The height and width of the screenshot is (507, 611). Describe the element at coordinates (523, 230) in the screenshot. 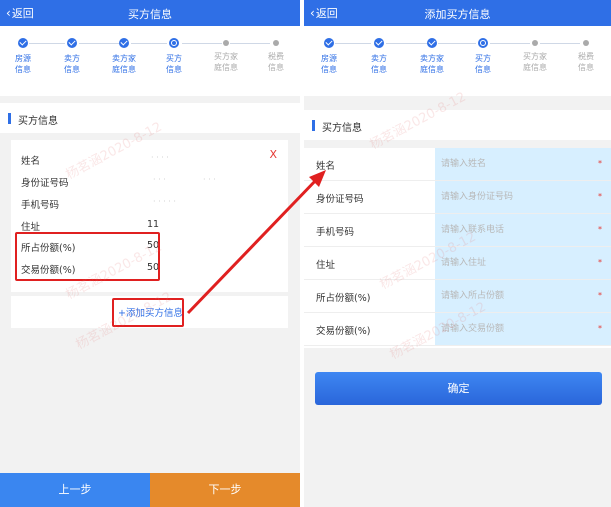

I see `phone-input` at that location.